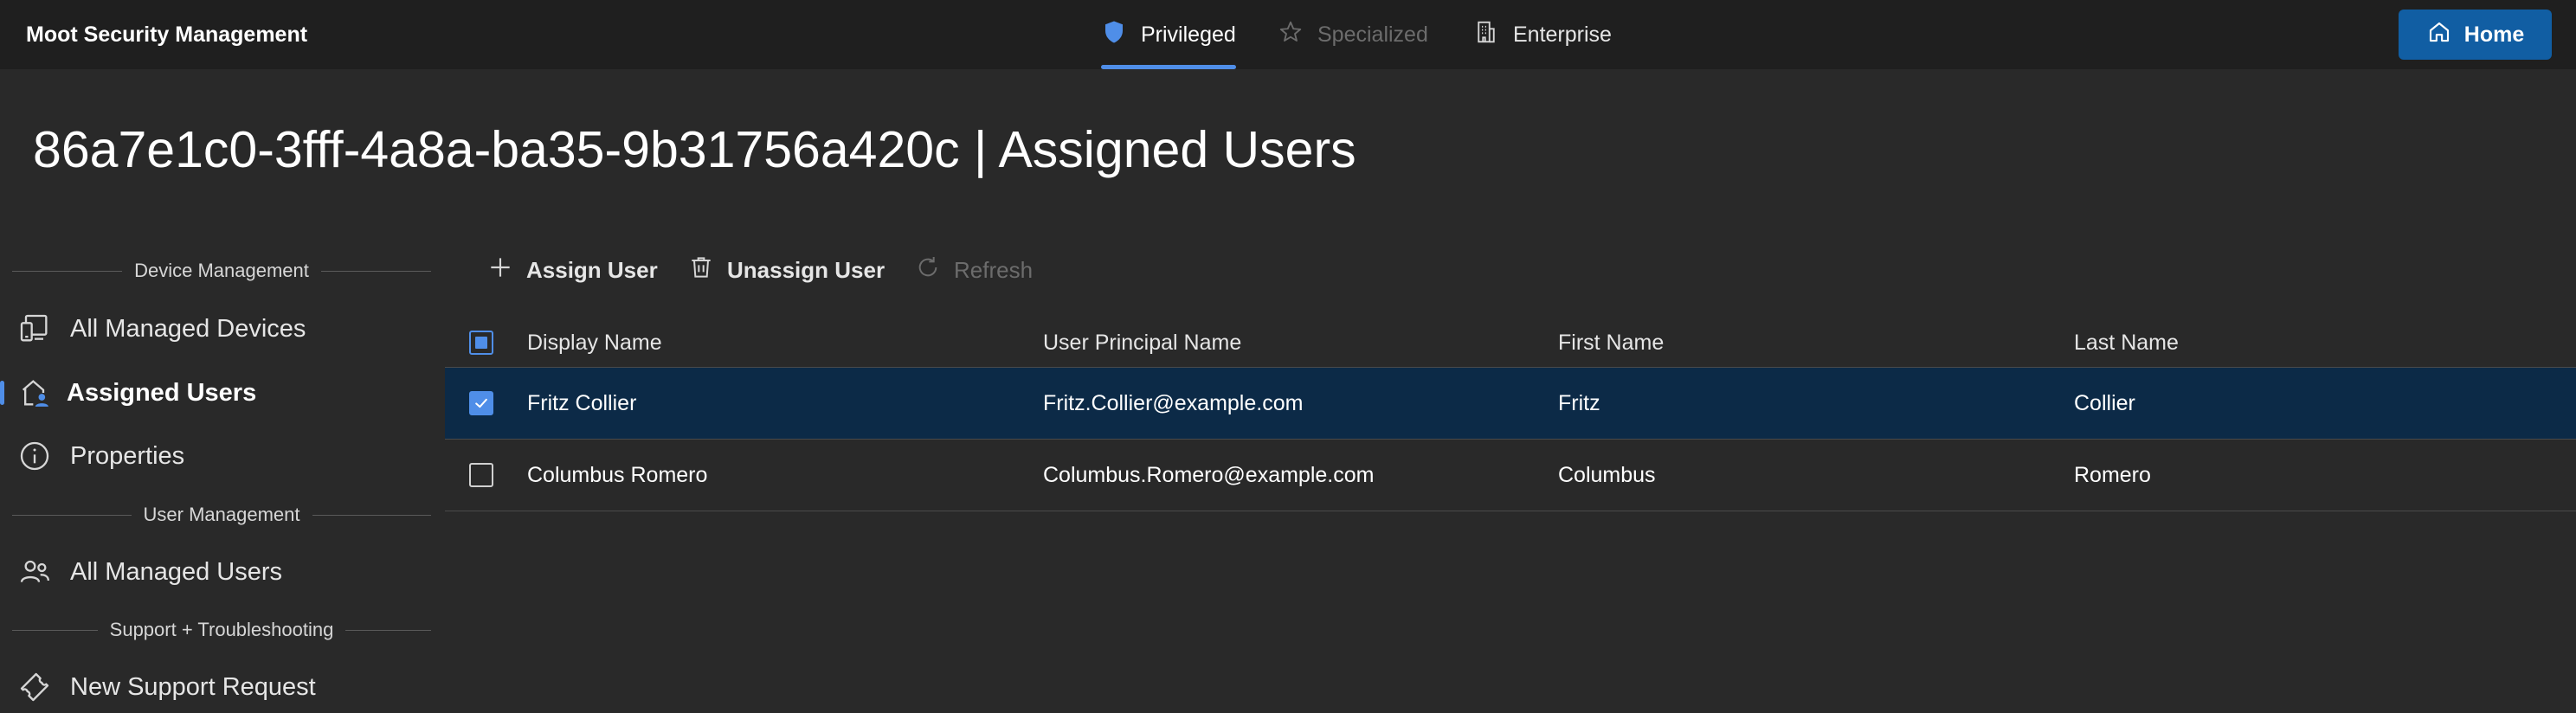 This screenshot has width=2576, height=713. I want to click on cell-user-principal-name: Fritz.Collier@example.com, so click(1173, 402).